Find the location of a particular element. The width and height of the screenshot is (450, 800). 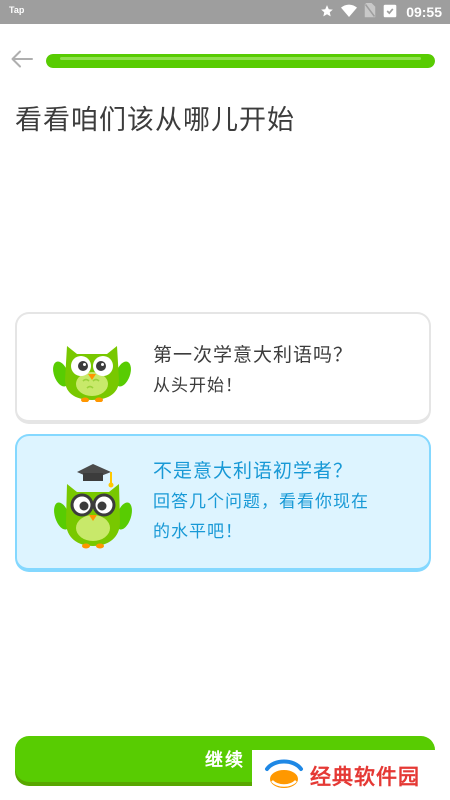

option-card-beginner: 第一次学意大利语吗？ 从头开始！ is located at coordinates (223, 368).